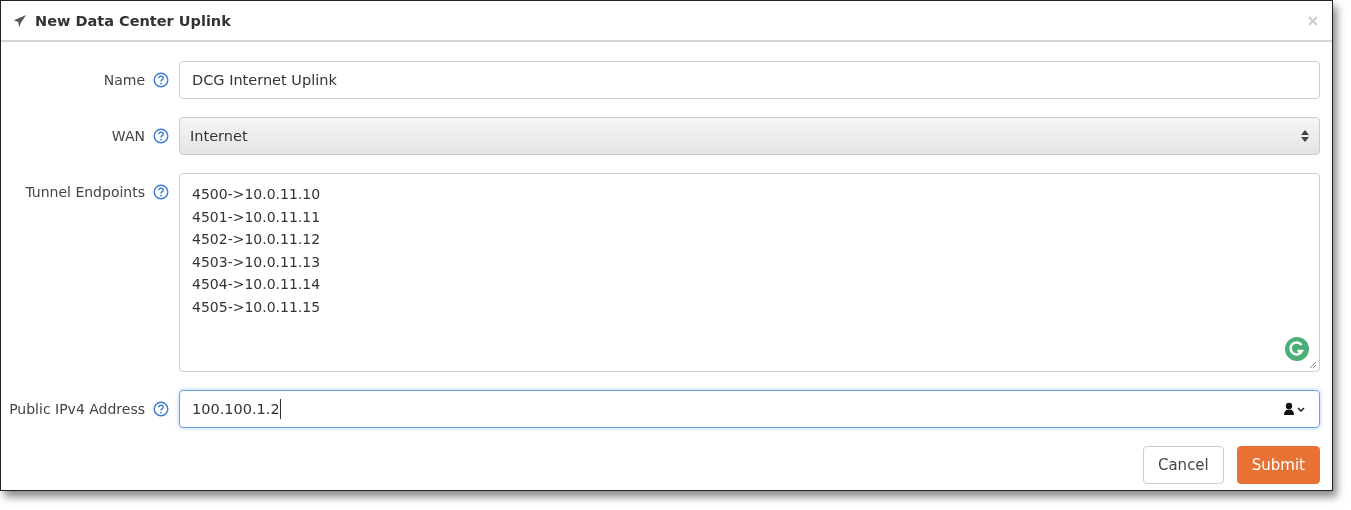  What do you see at coordinates (1313, 365) in the screenshot?
I see `resize-grip-icon` at bounding box center [1313, 365].